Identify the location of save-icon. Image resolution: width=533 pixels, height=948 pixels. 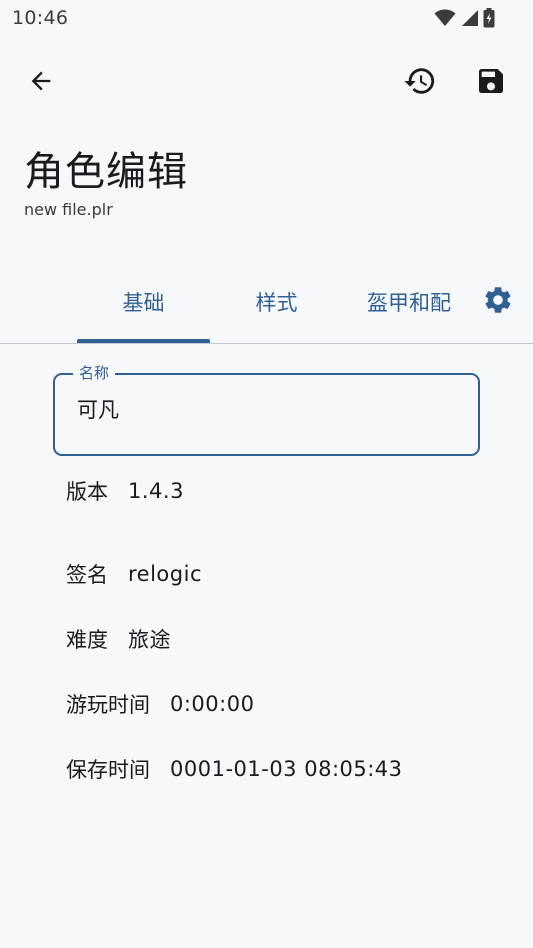
(491, 83).